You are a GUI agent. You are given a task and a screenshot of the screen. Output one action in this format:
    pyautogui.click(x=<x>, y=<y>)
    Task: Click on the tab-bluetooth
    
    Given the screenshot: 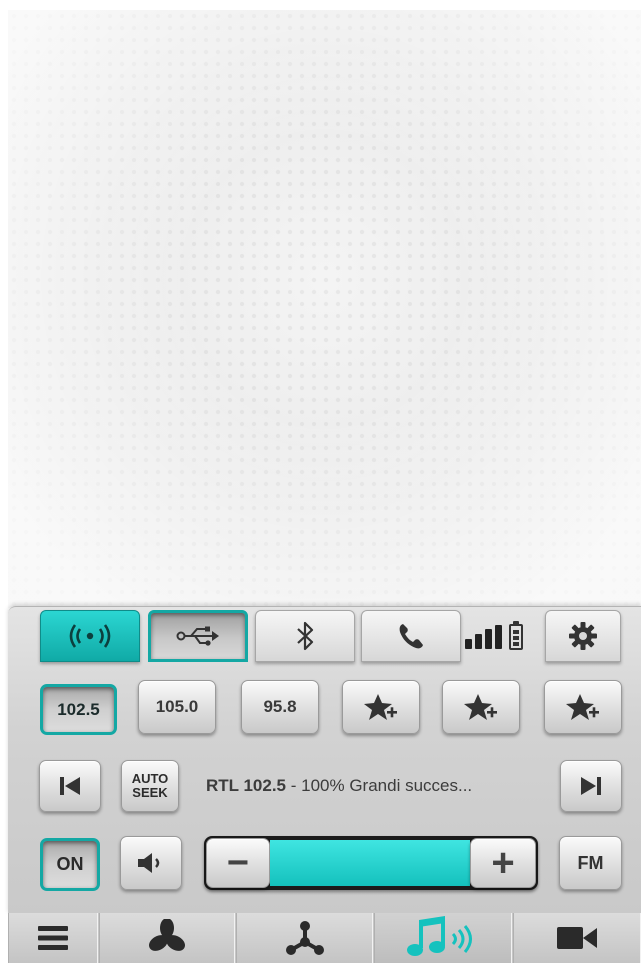 What is the action you would take?
    pyautogui.click(x=305, y=636)
    